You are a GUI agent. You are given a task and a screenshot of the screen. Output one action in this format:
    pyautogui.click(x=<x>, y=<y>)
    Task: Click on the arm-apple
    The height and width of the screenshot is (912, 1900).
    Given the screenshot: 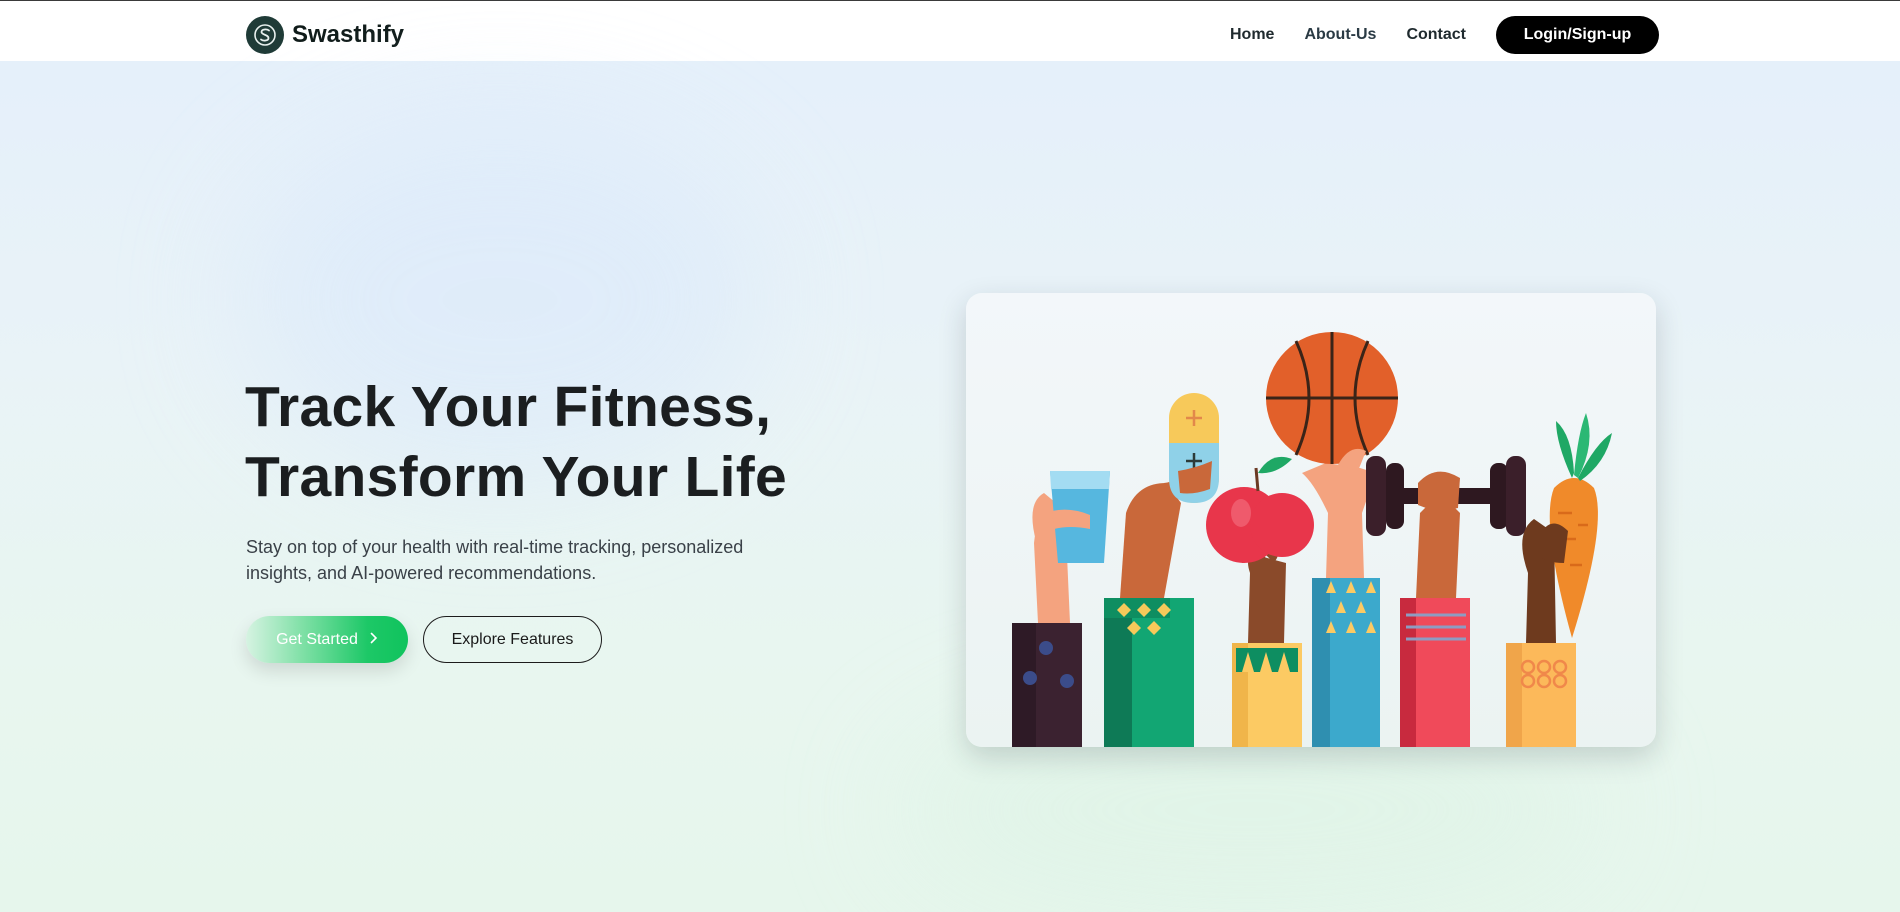 What is the action you would take?
    pyautogui.click(x=1267, y=640)
    